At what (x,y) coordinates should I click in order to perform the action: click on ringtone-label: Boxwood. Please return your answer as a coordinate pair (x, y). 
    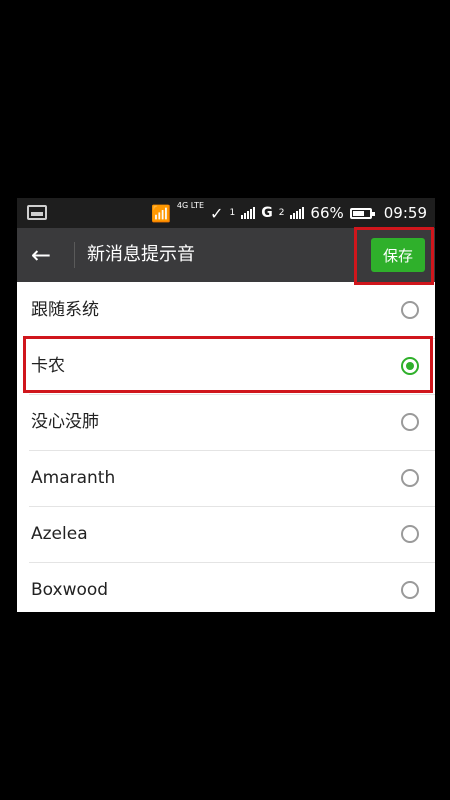
    Looking at the image, I should click on (70, 590).